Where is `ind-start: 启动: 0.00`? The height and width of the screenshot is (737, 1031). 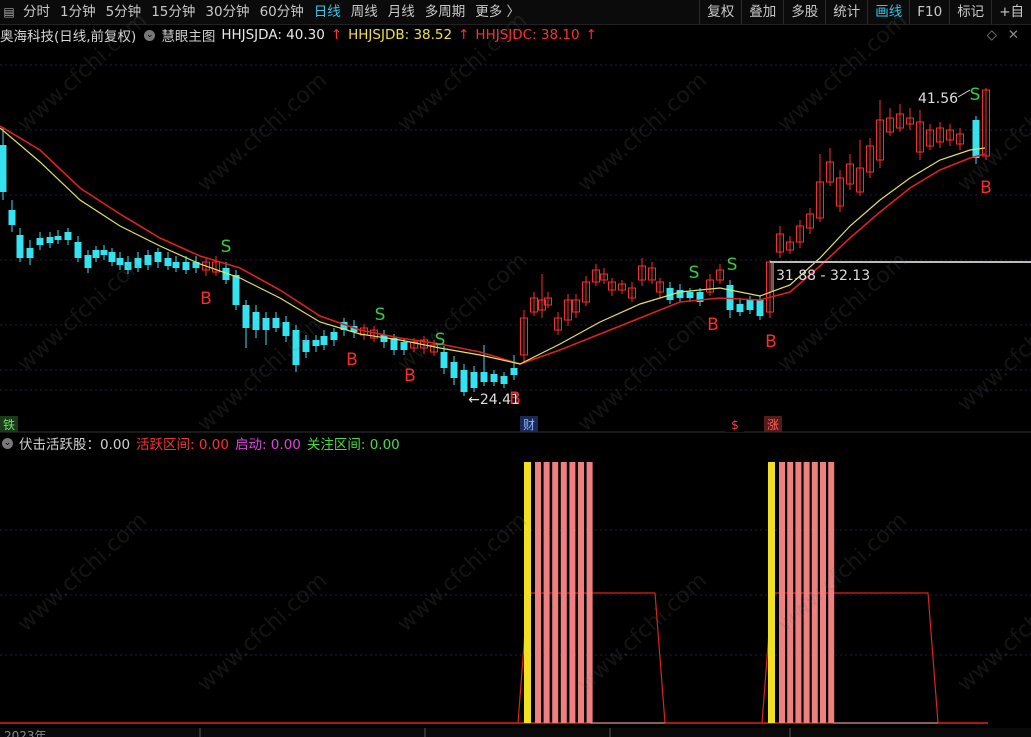 ind-start: 启动: 0.00 is located at coordinates (267, 445).